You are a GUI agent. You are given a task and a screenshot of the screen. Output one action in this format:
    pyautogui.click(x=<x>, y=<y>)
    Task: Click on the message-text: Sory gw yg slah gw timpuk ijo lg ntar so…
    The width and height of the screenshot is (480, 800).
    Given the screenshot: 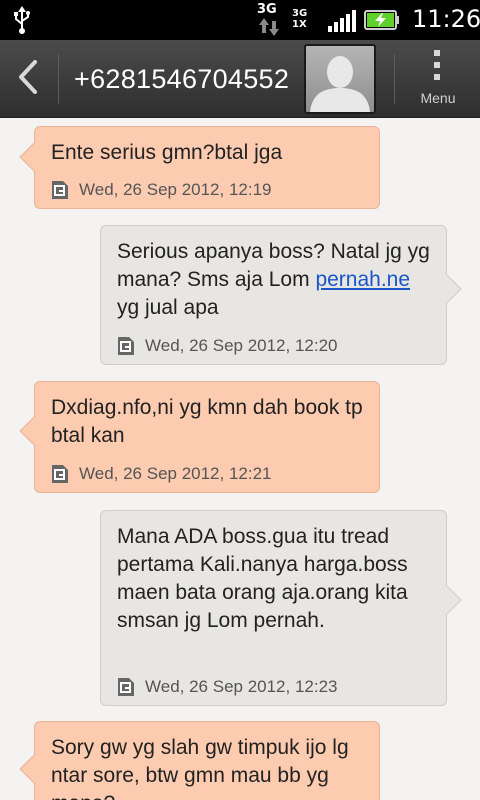 What is the action you would take?
    pyautogui.click(x=200, y=768)
    